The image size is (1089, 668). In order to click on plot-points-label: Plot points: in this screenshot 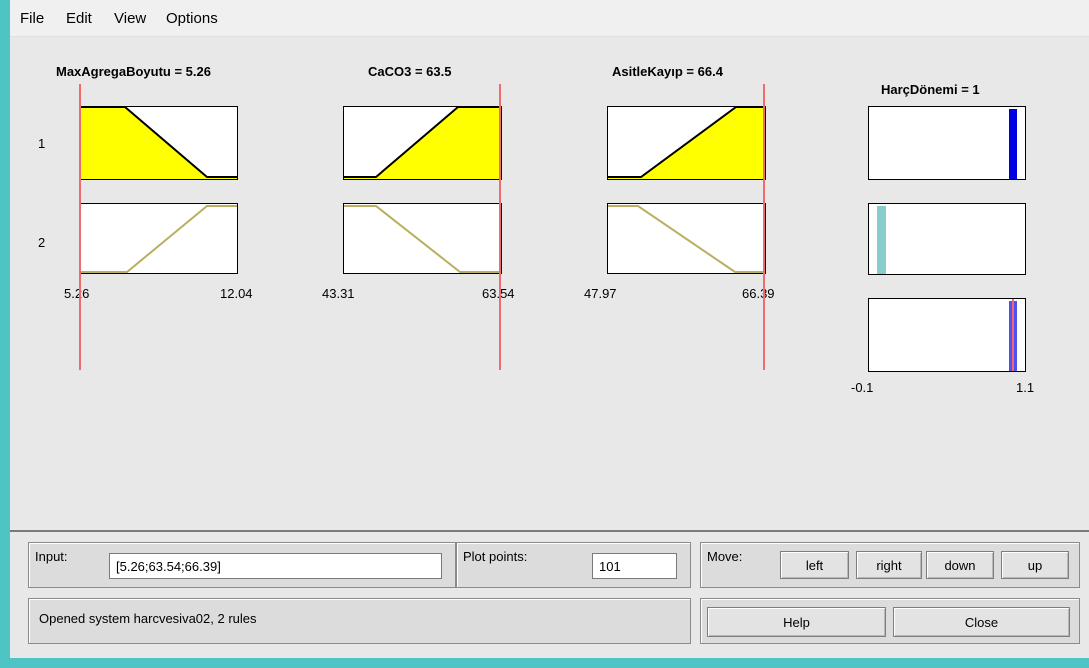, I will do `click(495, 556)`.